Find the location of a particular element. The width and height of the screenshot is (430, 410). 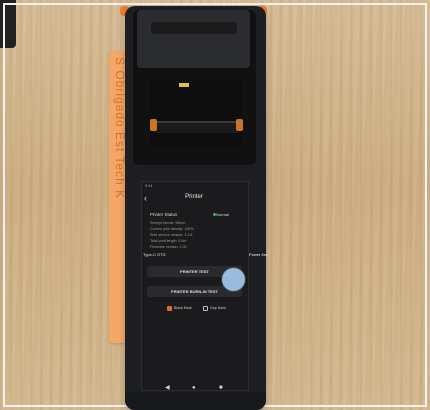

printer-status-label: Printer Status is located at coordinates (164, 214).